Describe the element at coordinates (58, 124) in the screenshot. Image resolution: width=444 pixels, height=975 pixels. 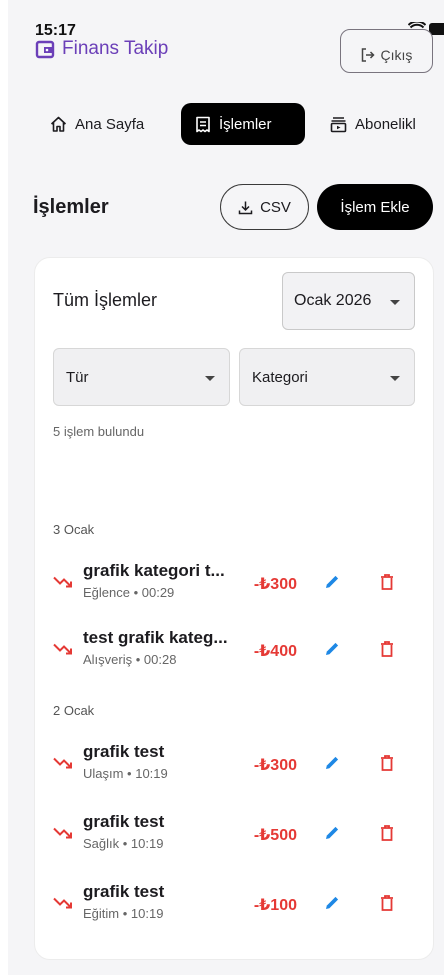
I see `home-icon` at that location.